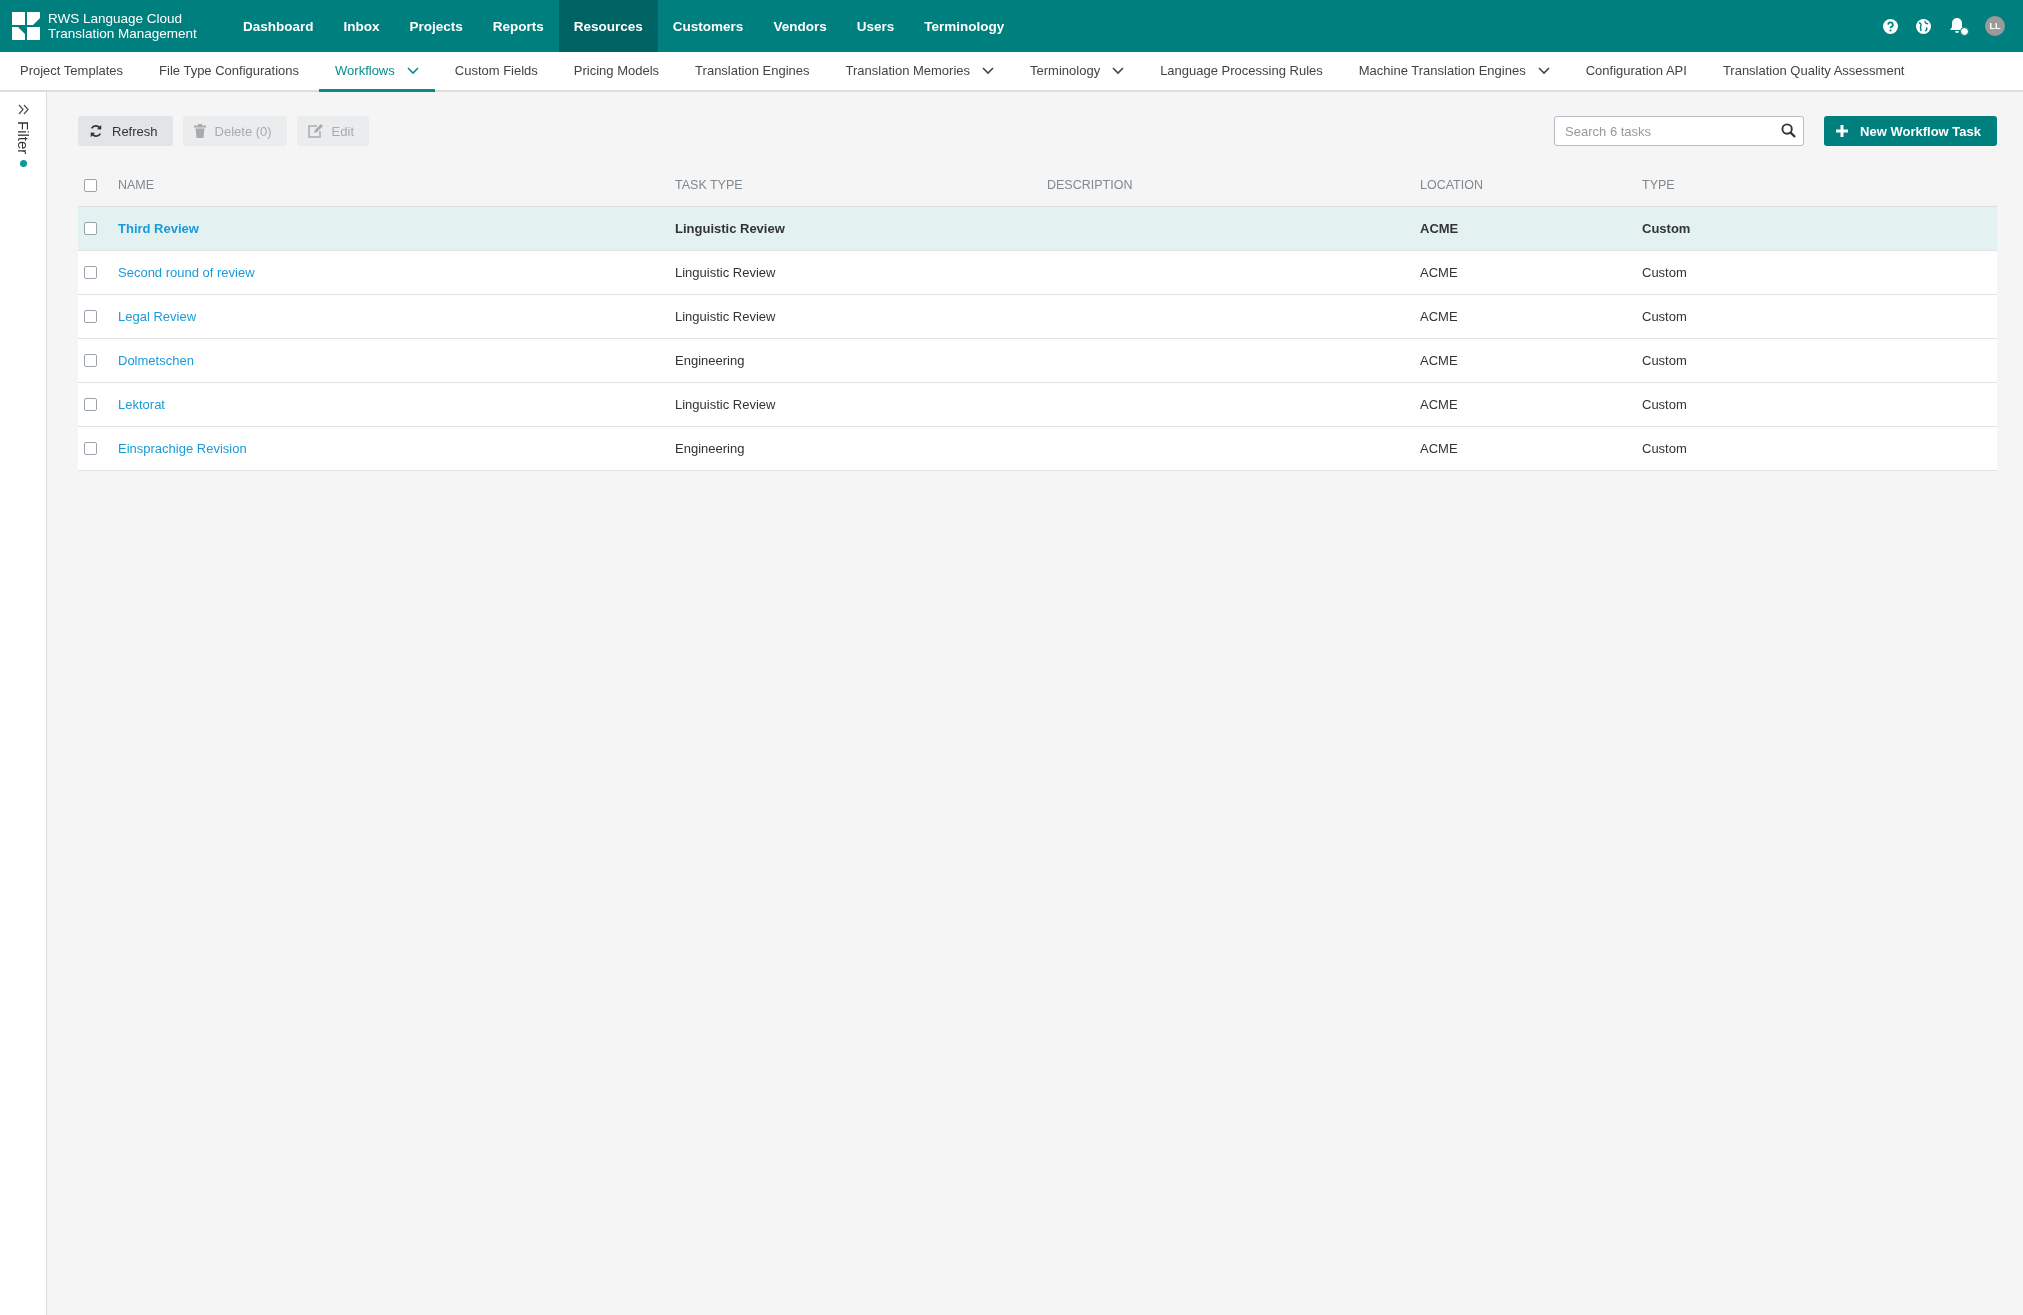 This screenshot has width=2023, height=1315. What do you see at coordinates (90, 185) in the screenshot?
I see `select-all-checkbox` at bounding box center [90, 185].